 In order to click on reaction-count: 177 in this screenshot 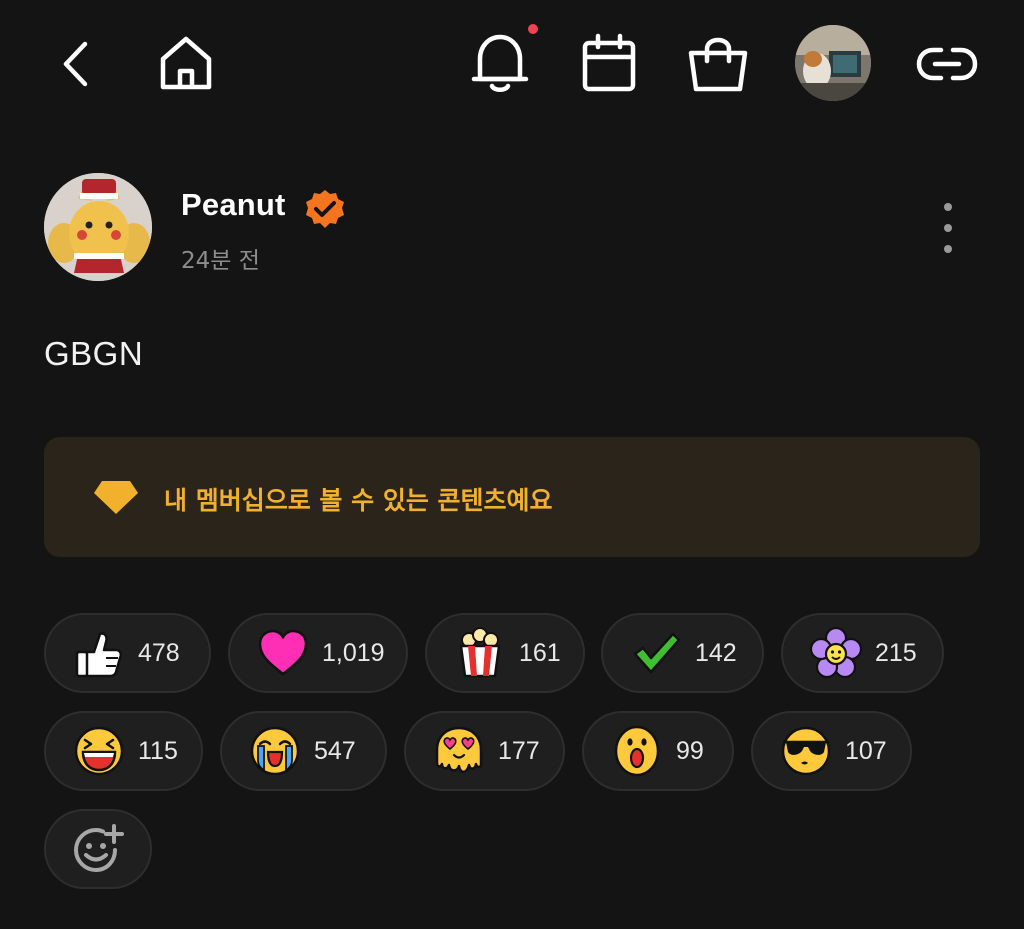, I will do `click(519, 750)`.